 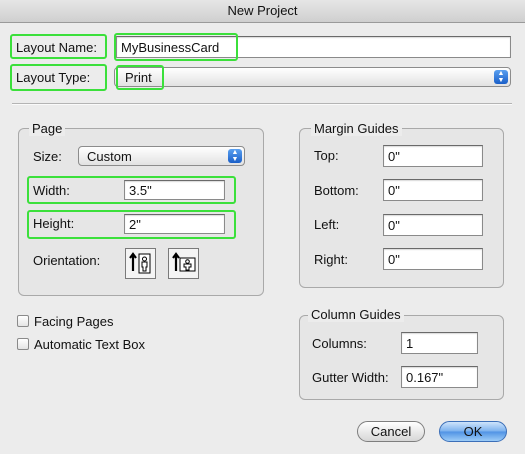 I want to click on margin-top-label: Top:, so click(x=326, y=155).